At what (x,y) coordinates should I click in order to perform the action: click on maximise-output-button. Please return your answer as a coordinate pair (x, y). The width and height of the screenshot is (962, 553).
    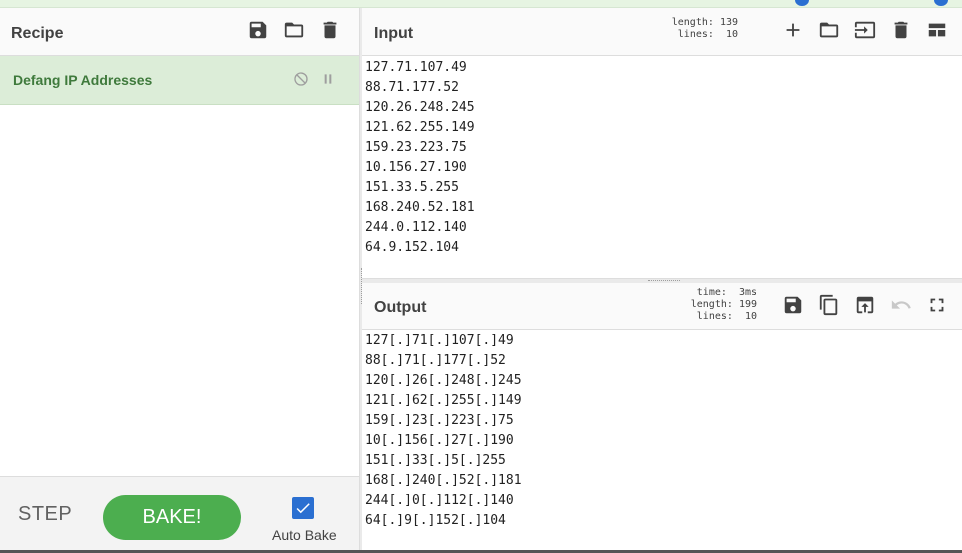
    Looking at the image, I should click on (937, 305).